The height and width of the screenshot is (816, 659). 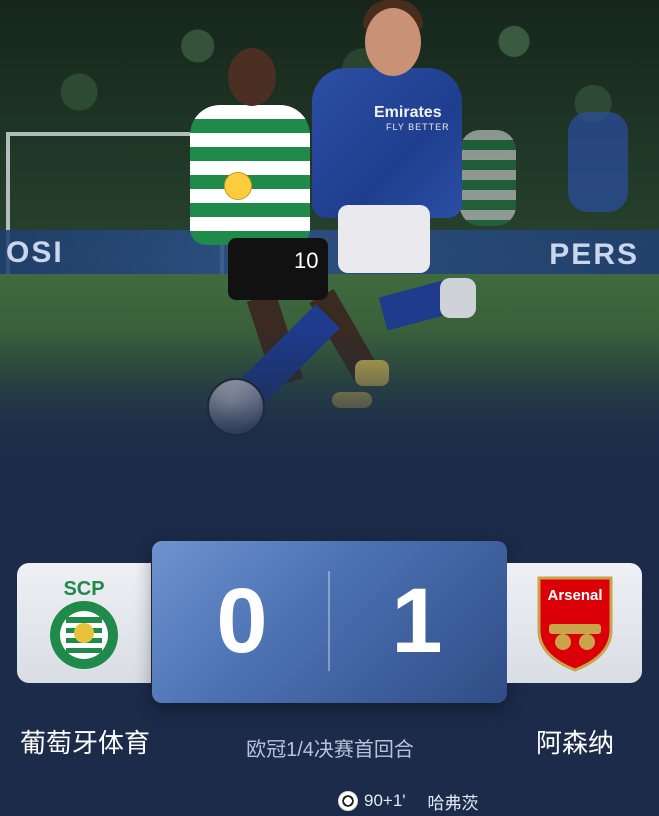 I want to click on shirt-sponsor-tagline: FLY BETTER, so click(x=418, y=127).